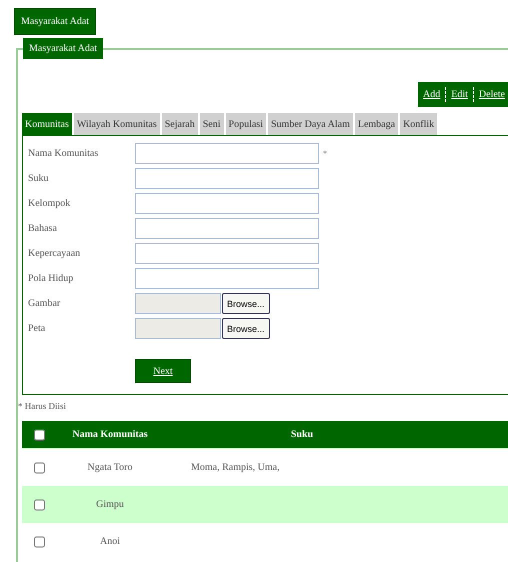 This screenshot has height=562, width=508. Describe the element at coordinates (212, 124) in the screenshot. I see `tab: Seni` at that location.